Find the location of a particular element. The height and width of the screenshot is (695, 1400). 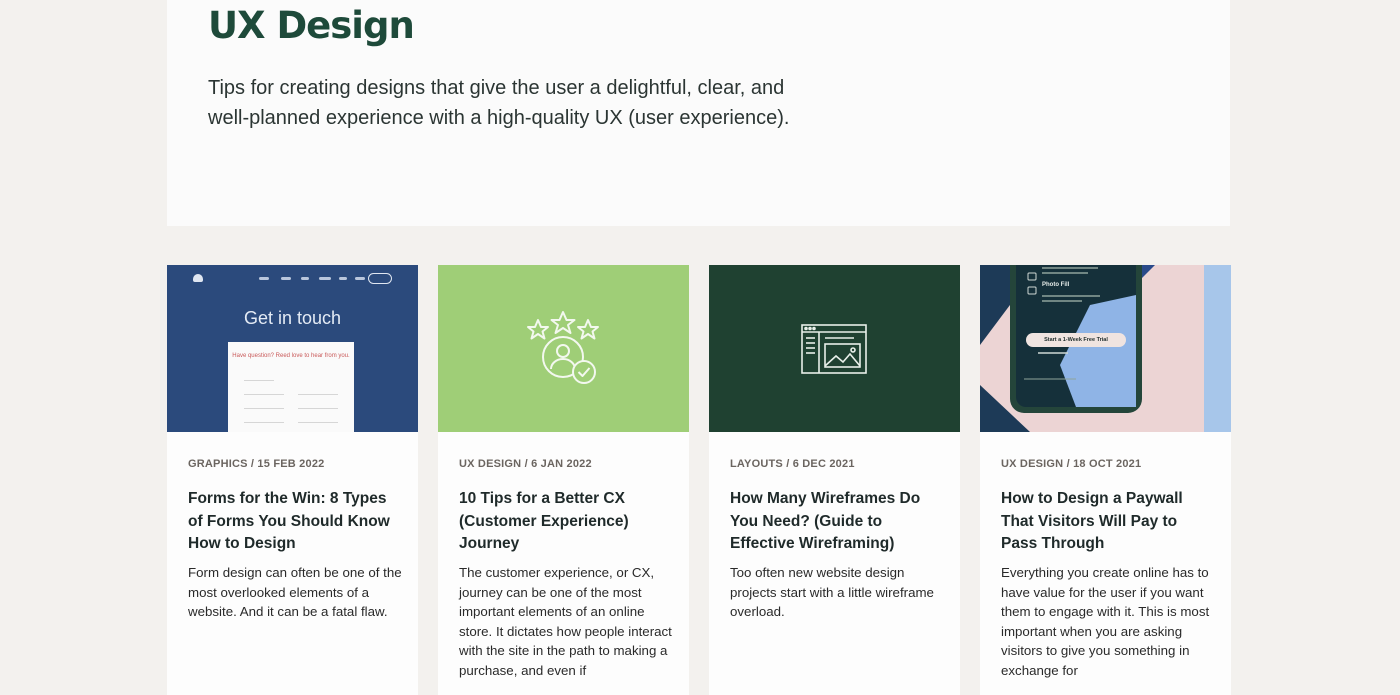

thumbnail-nav-button is located at coordinates (380, 278).